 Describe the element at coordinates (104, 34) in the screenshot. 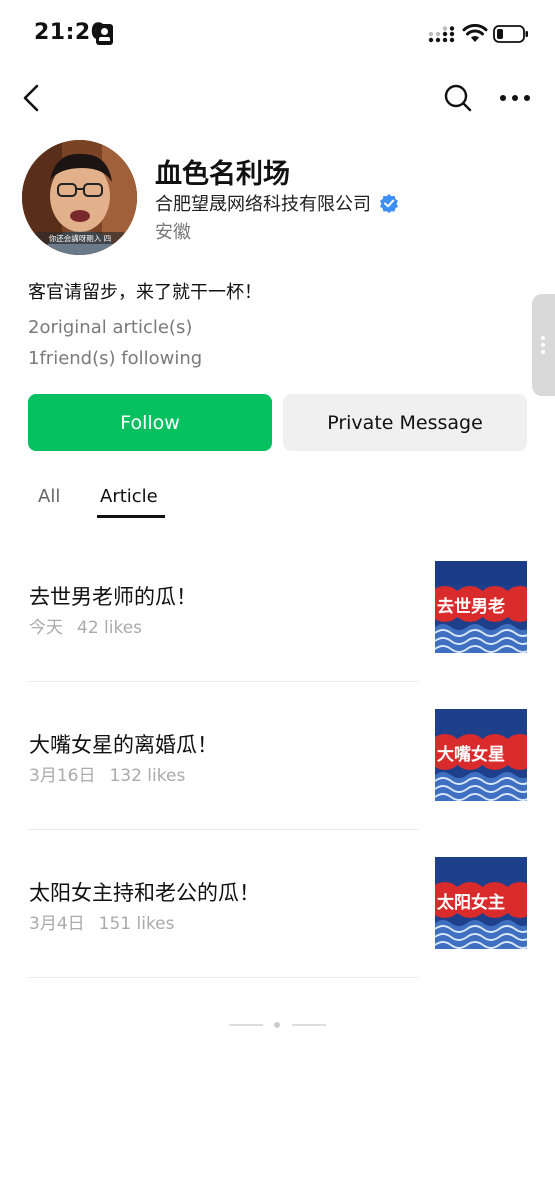

I see `contact-card-icon` at that location.